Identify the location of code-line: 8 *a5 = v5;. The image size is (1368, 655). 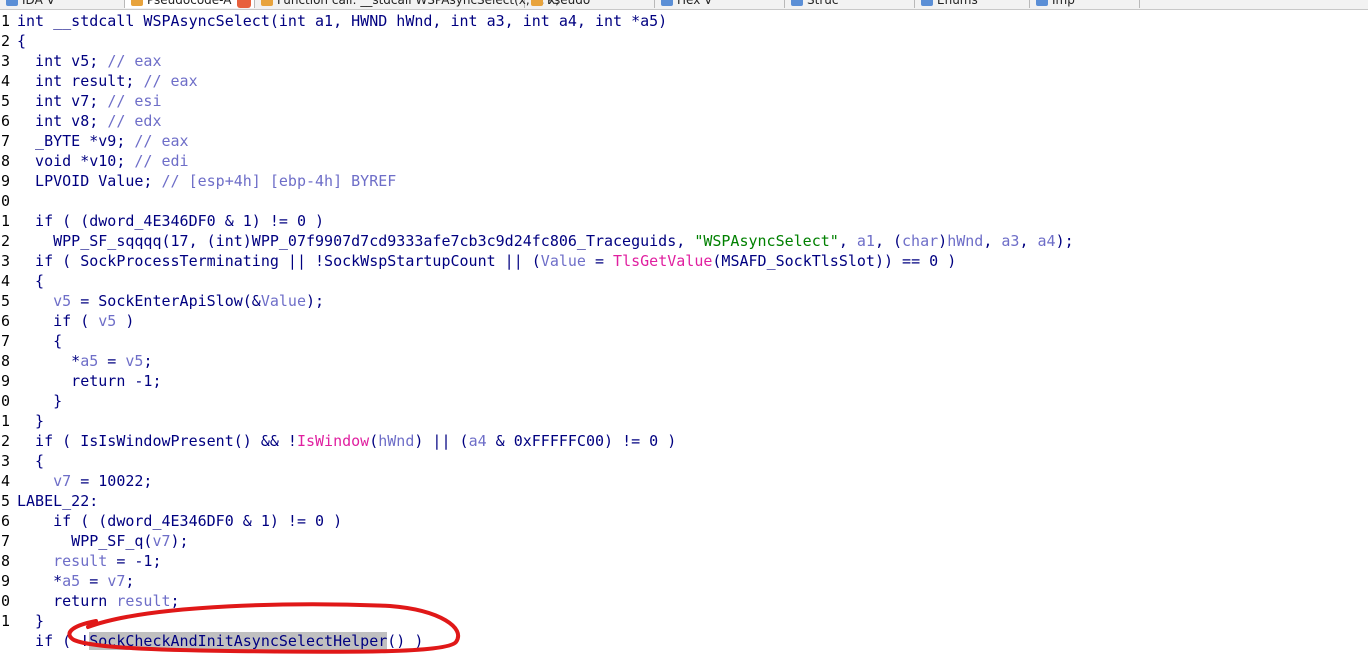
(684, 361).